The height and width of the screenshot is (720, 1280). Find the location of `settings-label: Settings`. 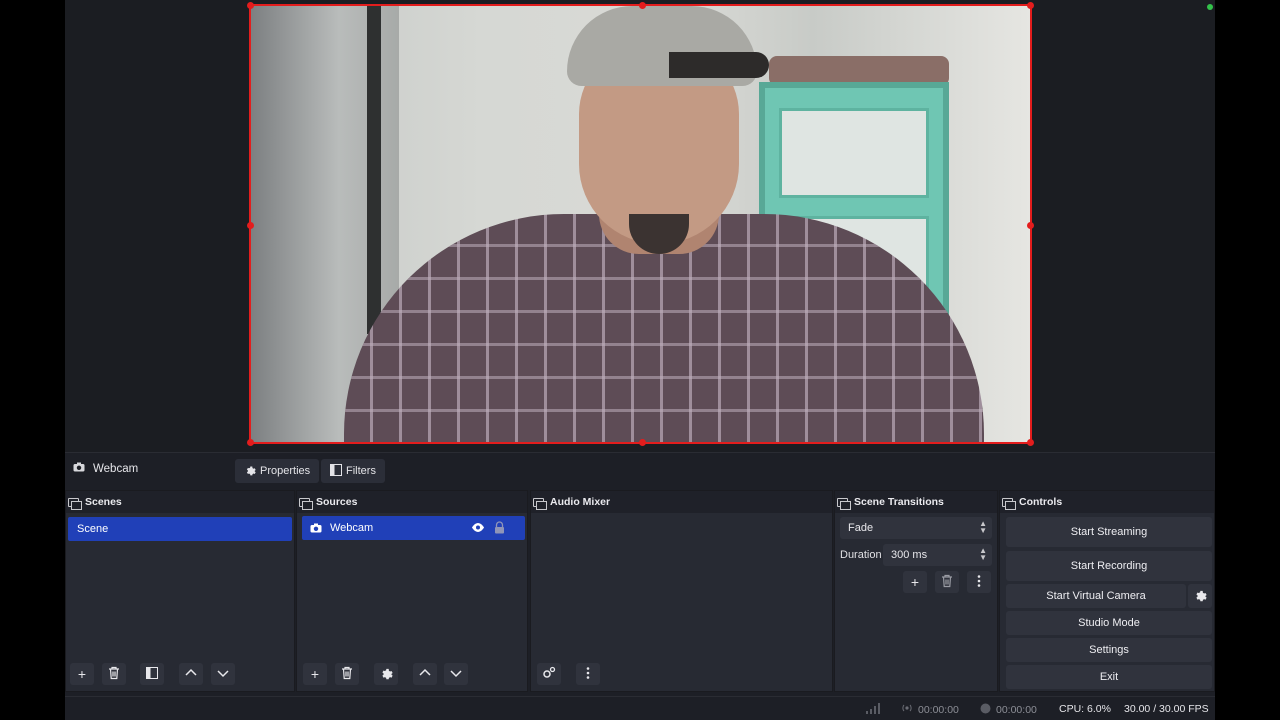

settings-label: Settings is located at coordinates (1109, 650).